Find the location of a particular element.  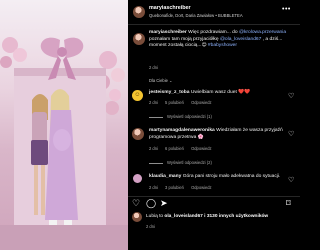

comment-2-time: 2 dni is located at coordinates (153, 148).